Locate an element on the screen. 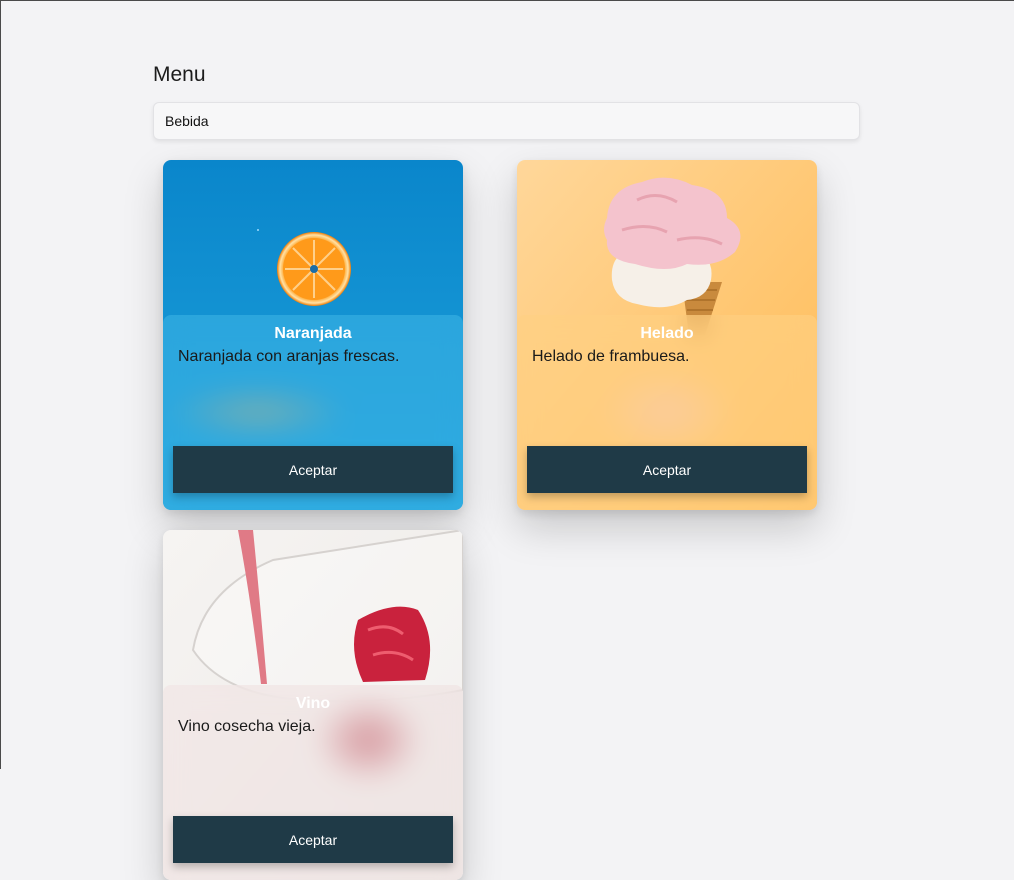  search-input is located at coordinates (506, 121).